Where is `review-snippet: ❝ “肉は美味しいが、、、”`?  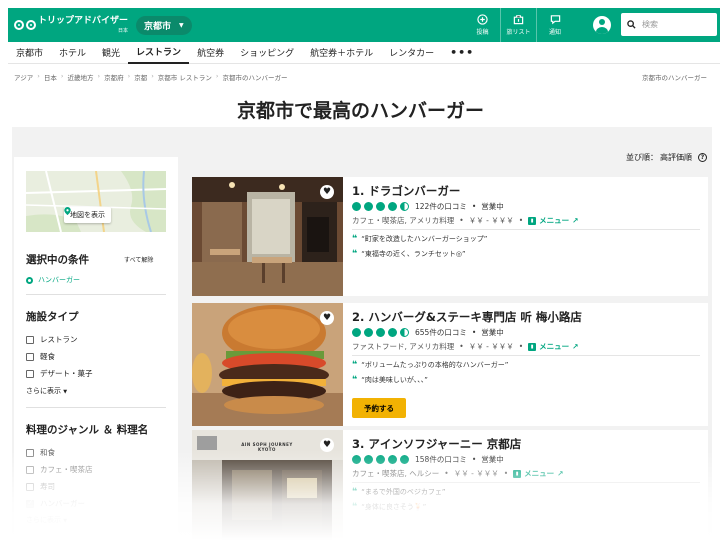
review-snippet: ❝ “肉は美味しいが、、、” is located at coordinates (390, 380).